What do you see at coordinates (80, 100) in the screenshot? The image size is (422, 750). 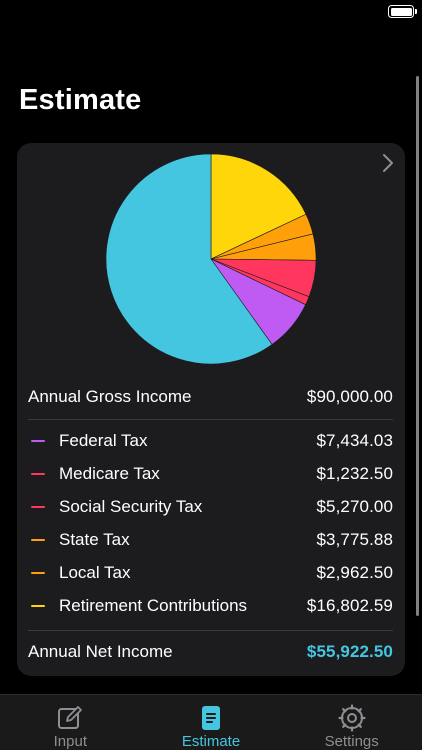 I see `page-title: Estimate` at bounding box center [80, 100].